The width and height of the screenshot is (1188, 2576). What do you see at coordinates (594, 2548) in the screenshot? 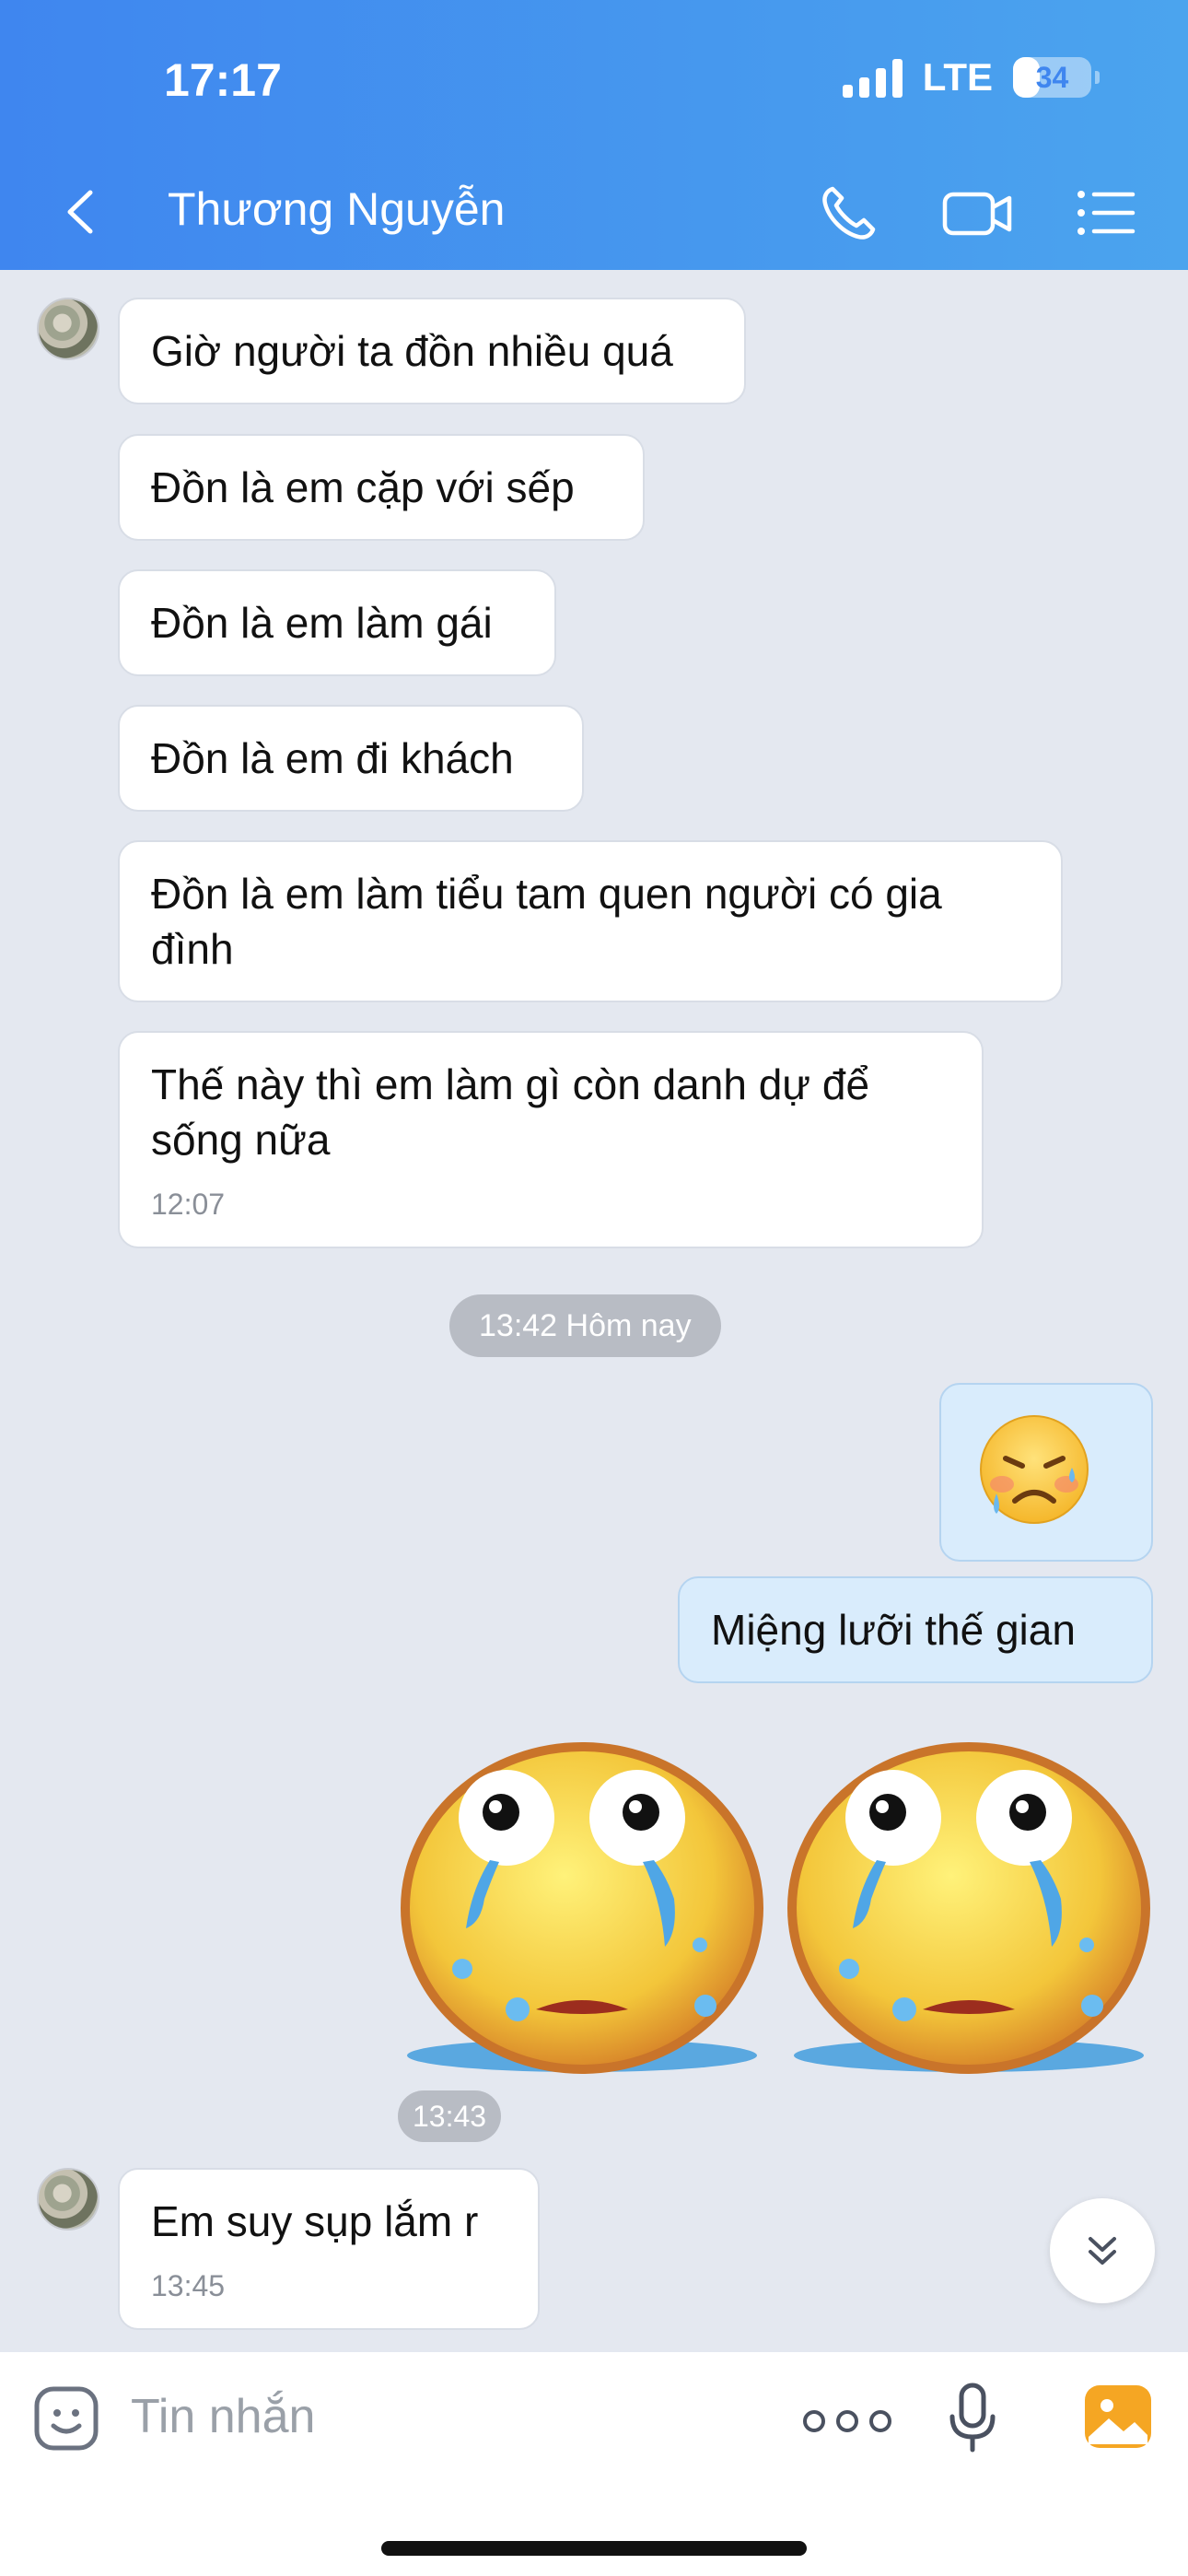
I see `home-indicator` at bounding box center [594, 2548].